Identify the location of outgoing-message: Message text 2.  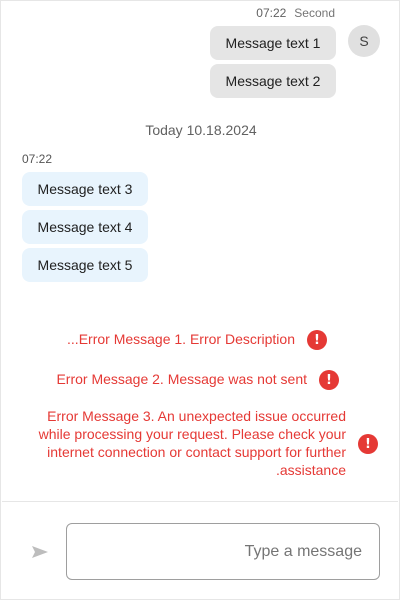
(273, 81).